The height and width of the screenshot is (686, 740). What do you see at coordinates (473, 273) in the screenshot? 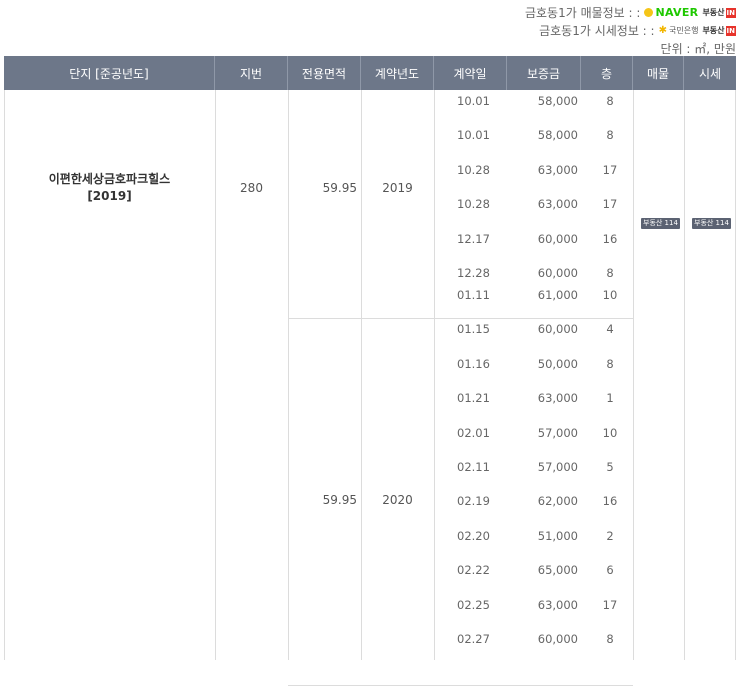
I see `contract-date: 12.28` at bounding box center [473, 273].